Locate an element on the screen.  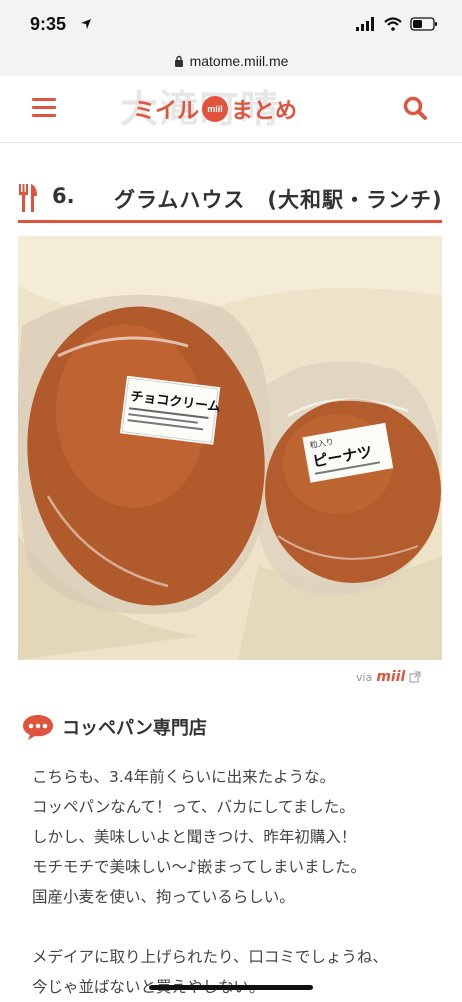
status-indicators is located at coordinates (397, 24).